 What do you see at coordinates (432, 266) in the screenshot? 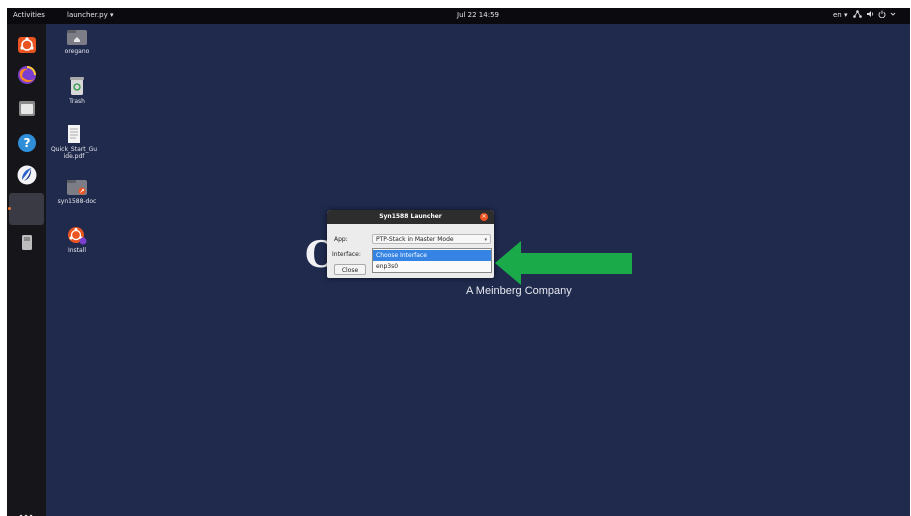
I see `interface-option-enp3s0: enp3s0` at bounding box center [432, 266].